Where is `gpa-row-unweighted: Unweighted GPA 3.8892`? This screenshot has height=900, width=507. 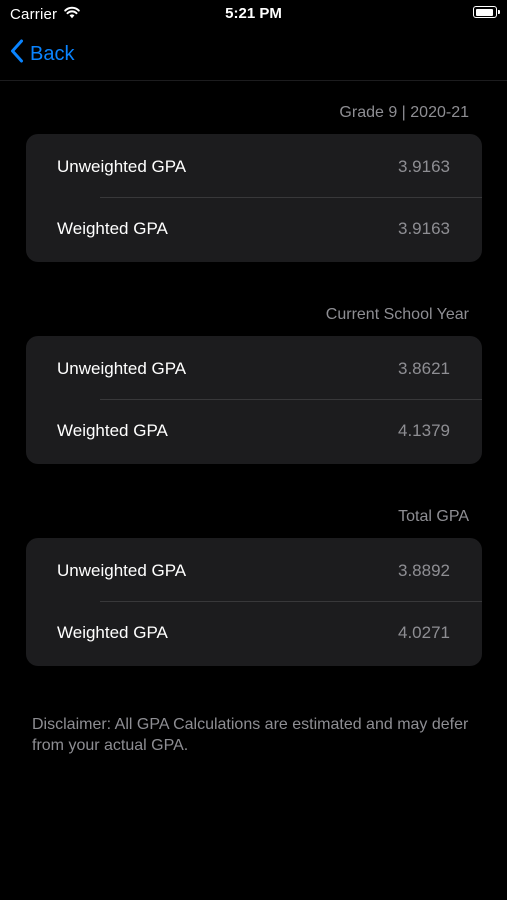 gpa-row-unweighted: Unweighted GPA 3.8892 is located at coordinates (254, 571).